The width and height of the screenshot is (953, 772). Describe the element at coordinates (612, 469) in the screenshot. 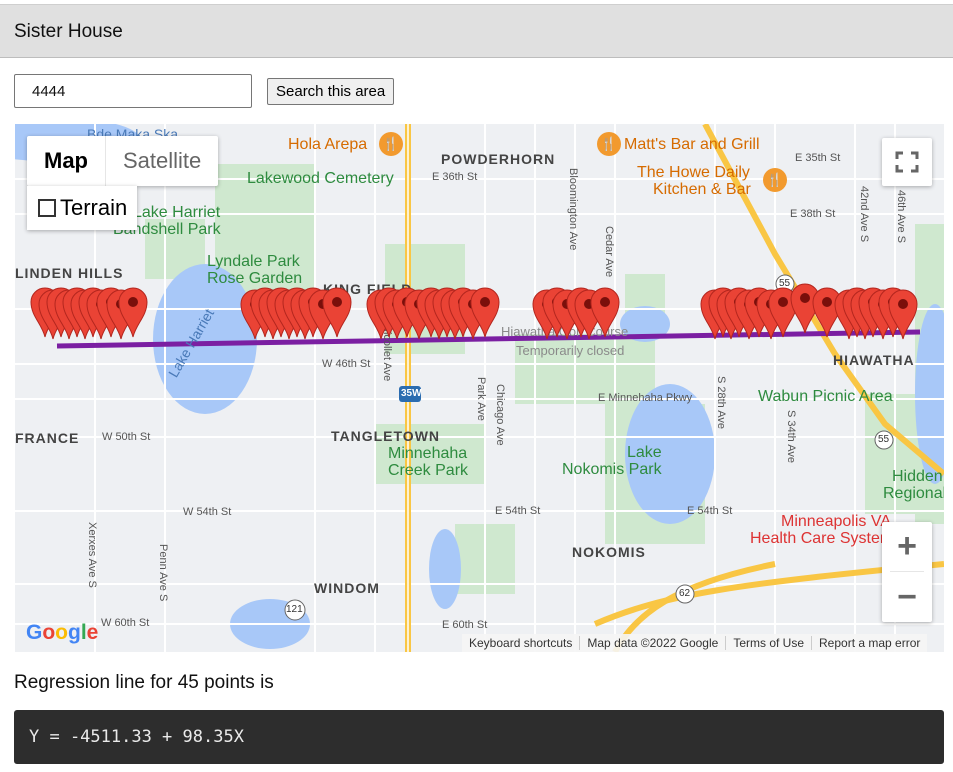

I see `map-label: Nokomis Park` at that location.